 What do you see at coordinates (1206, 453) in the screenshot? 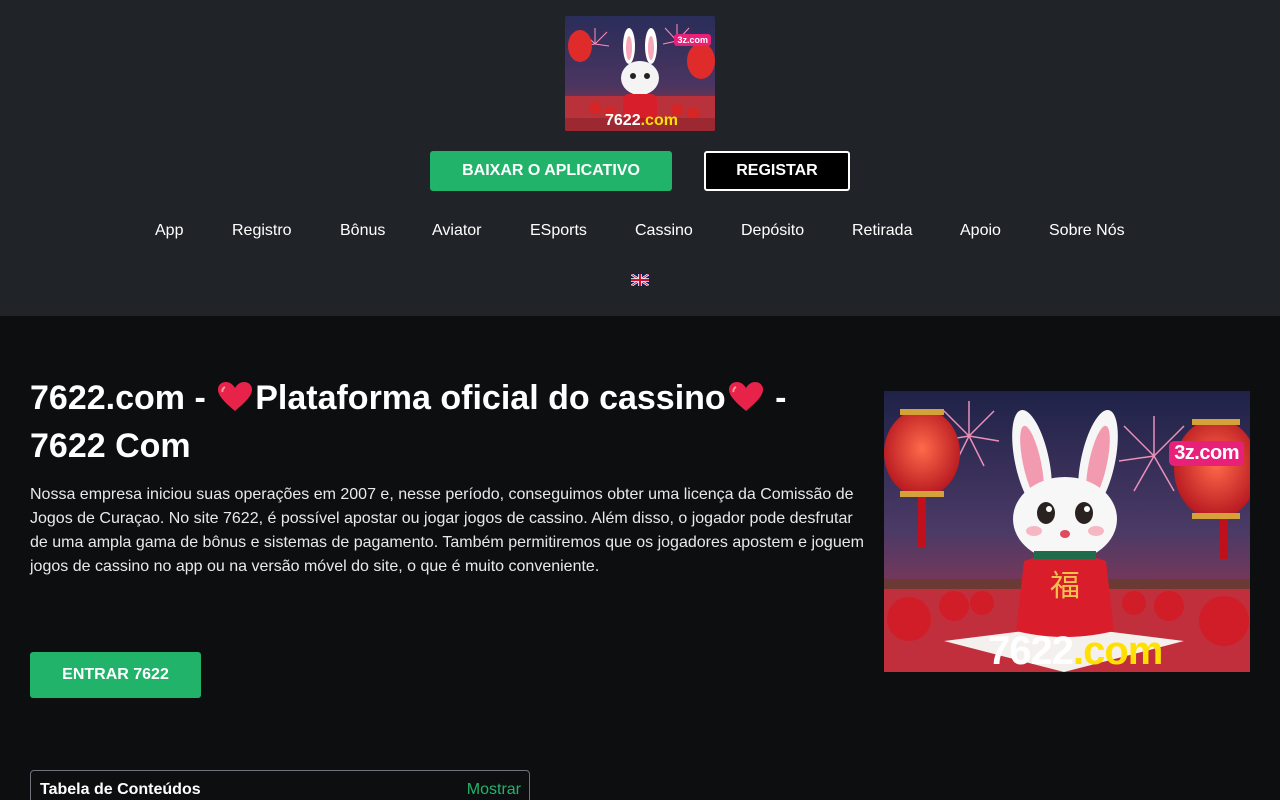
I see `hero-badge: 3z.com` at bounding box center [1206, 453].